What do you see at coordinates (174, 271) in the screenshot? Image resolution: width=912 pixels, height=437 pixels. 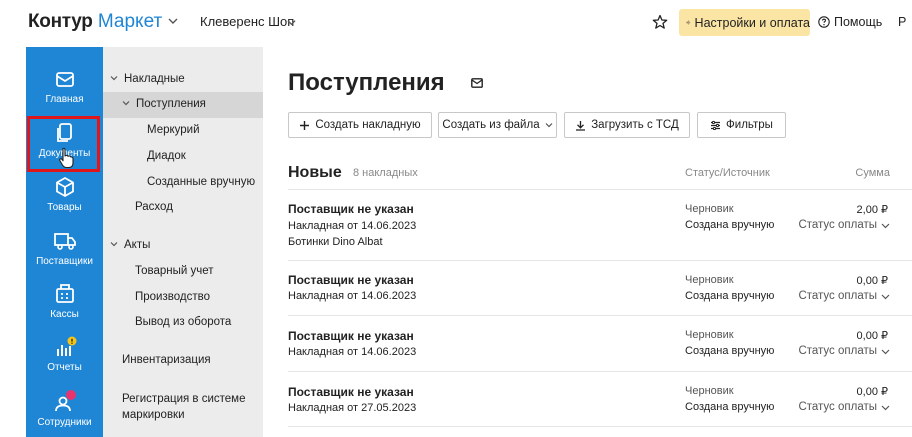 I see `sidebar-item-tovarny-uchet: Товарный учет` at bounding box center [174, 271].